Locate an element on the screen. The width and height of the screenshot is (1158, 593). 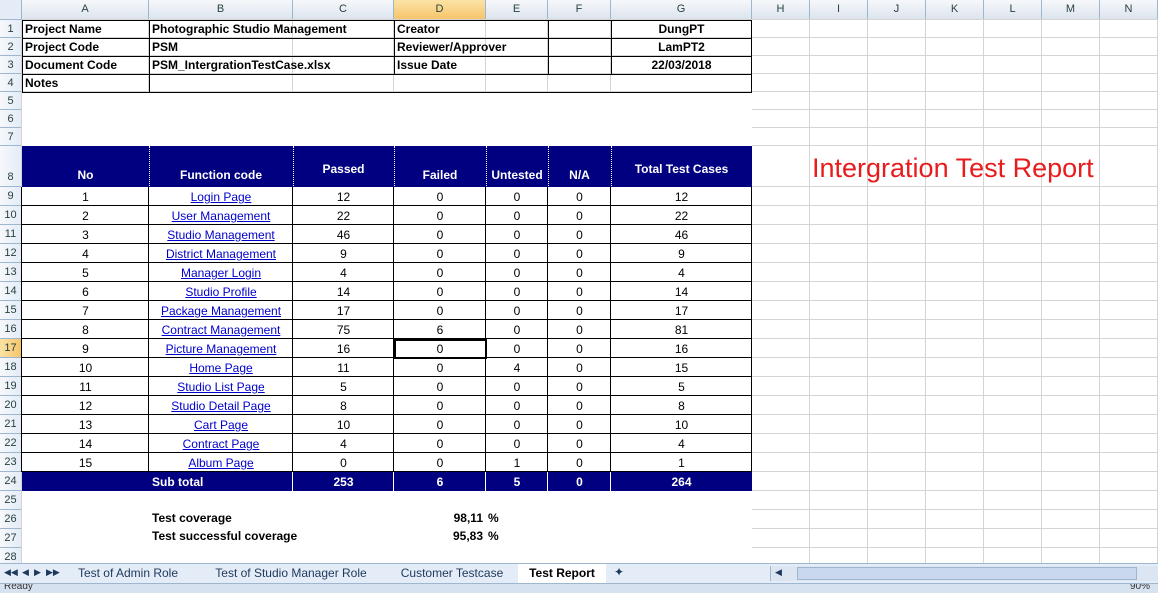
function-link-text: Contract Page is located at coordinates (221, 444).